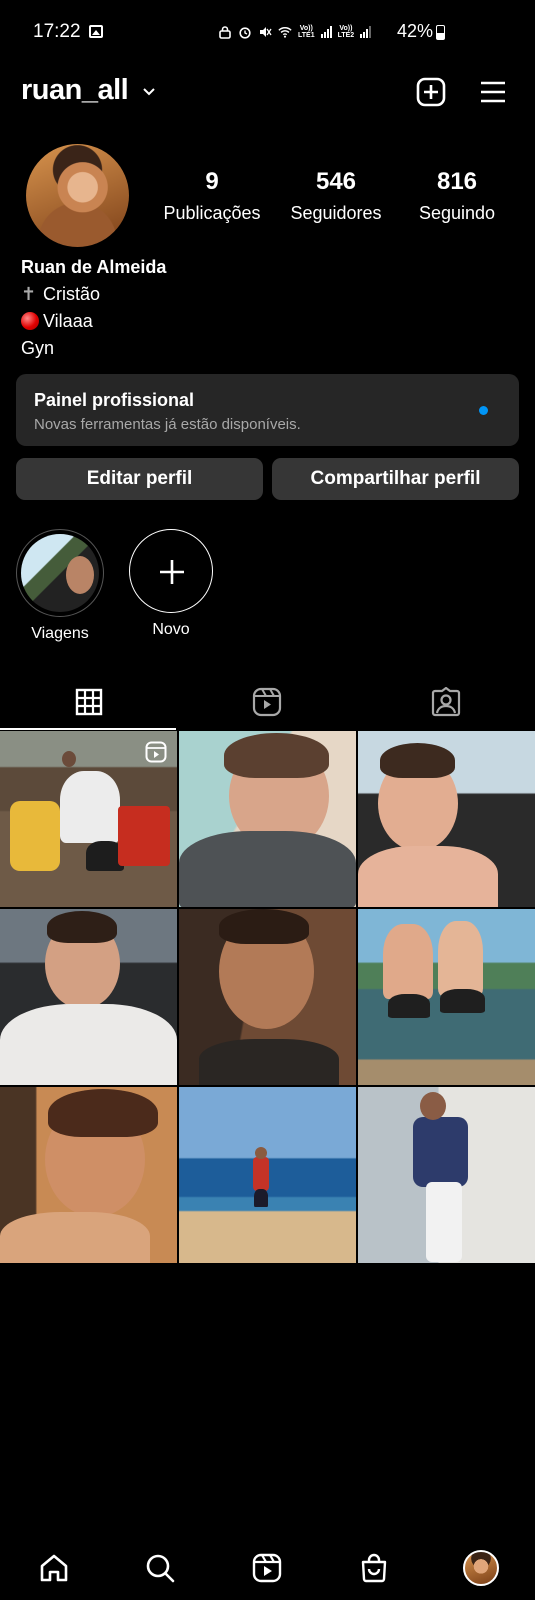  Describe the element at coordinates (457, 213) in the screenshot. I see `stat-following-label: Seguindo` at that location.